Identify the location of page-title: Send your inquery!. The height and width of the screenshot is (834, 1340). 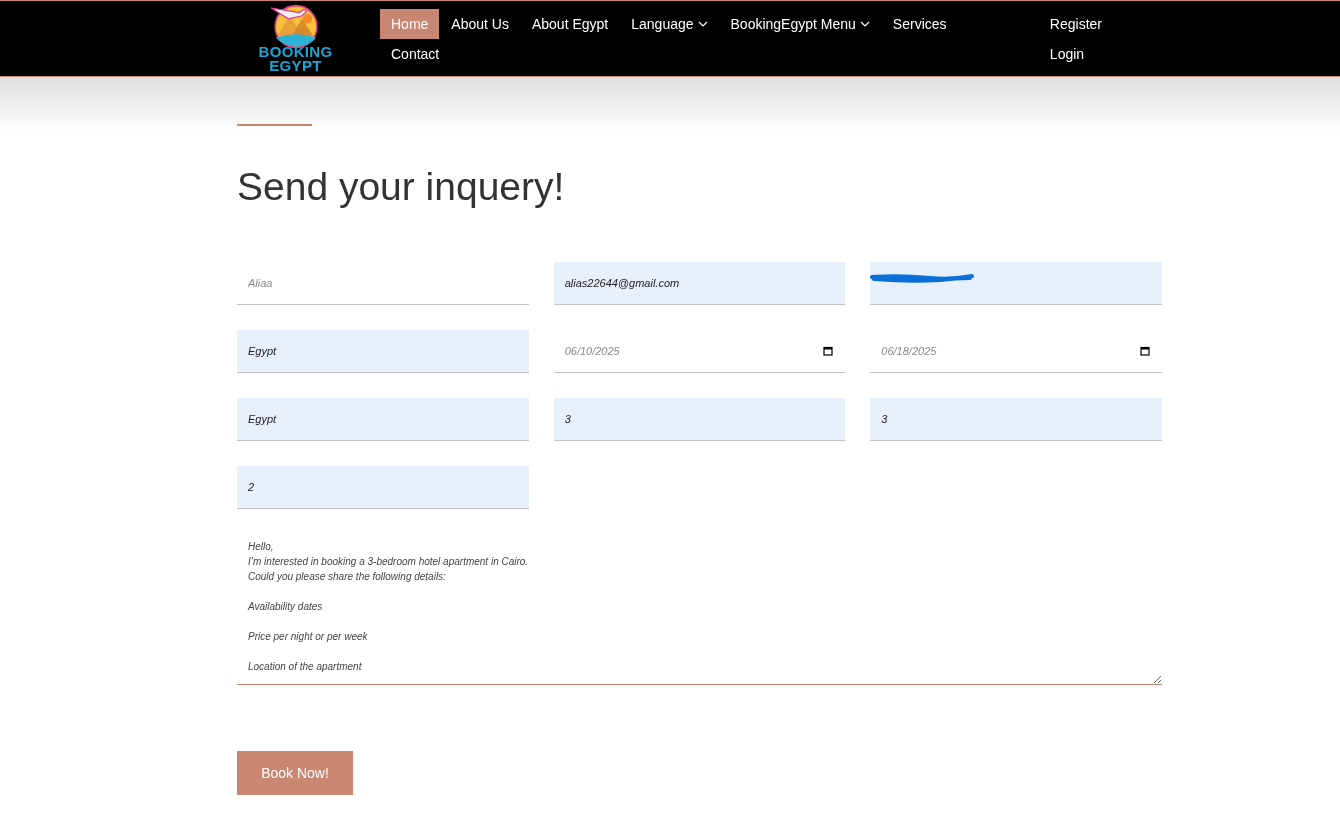
(401, 187).